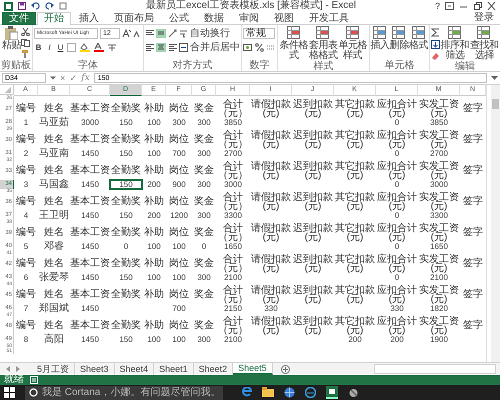  I want to click on format-toggle: B, so click(38, 47).